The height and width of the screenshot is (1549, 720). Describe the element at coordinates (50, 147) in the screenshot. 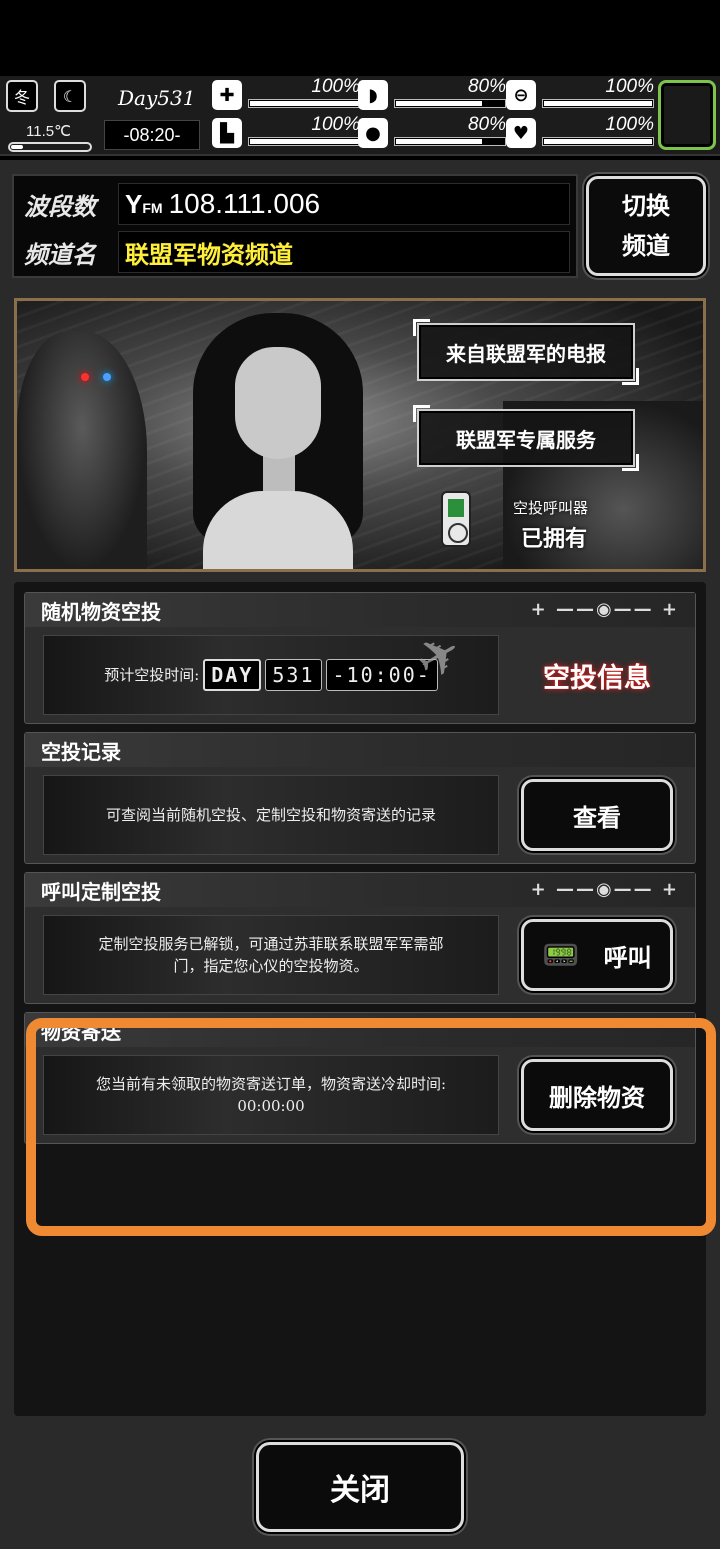

I see `thermometer-bar` at that location.